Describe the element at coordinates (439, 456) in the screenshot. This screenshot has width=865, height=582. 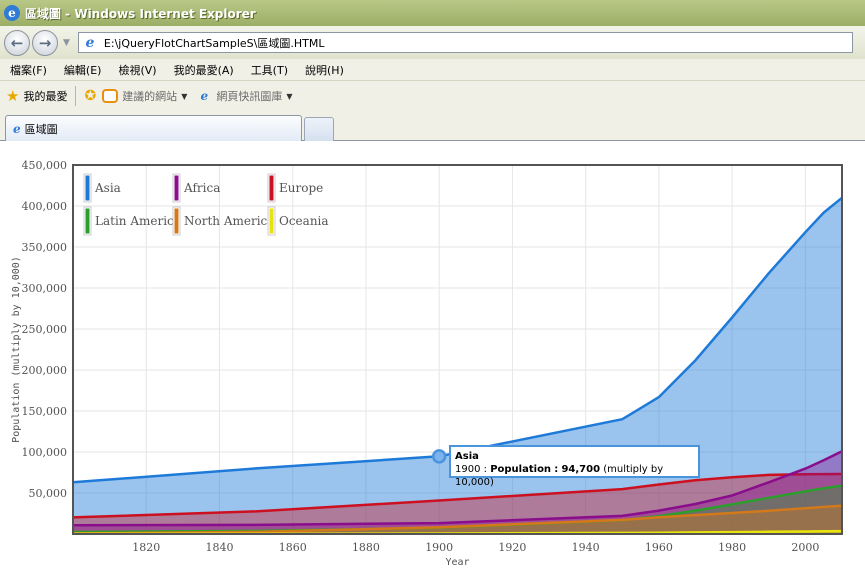
I see `hover-point-marker` at that location.